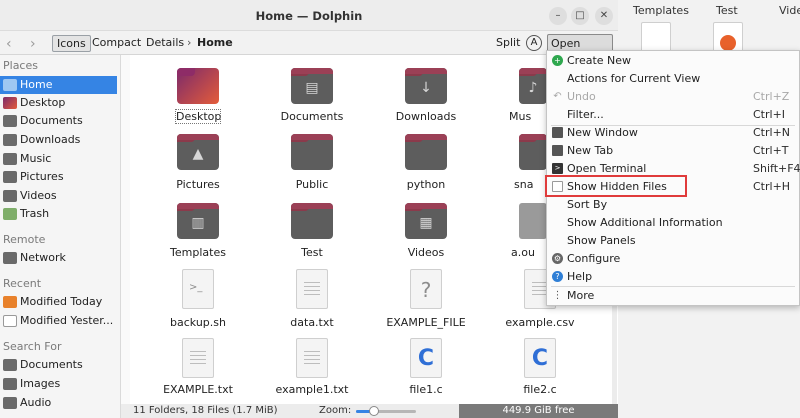 The image size is (800, 418). What do you see at coordinates (426, 368) in the screenshot?
I see `file-file1-c: C file1.c` at bounding box center [426, 368].